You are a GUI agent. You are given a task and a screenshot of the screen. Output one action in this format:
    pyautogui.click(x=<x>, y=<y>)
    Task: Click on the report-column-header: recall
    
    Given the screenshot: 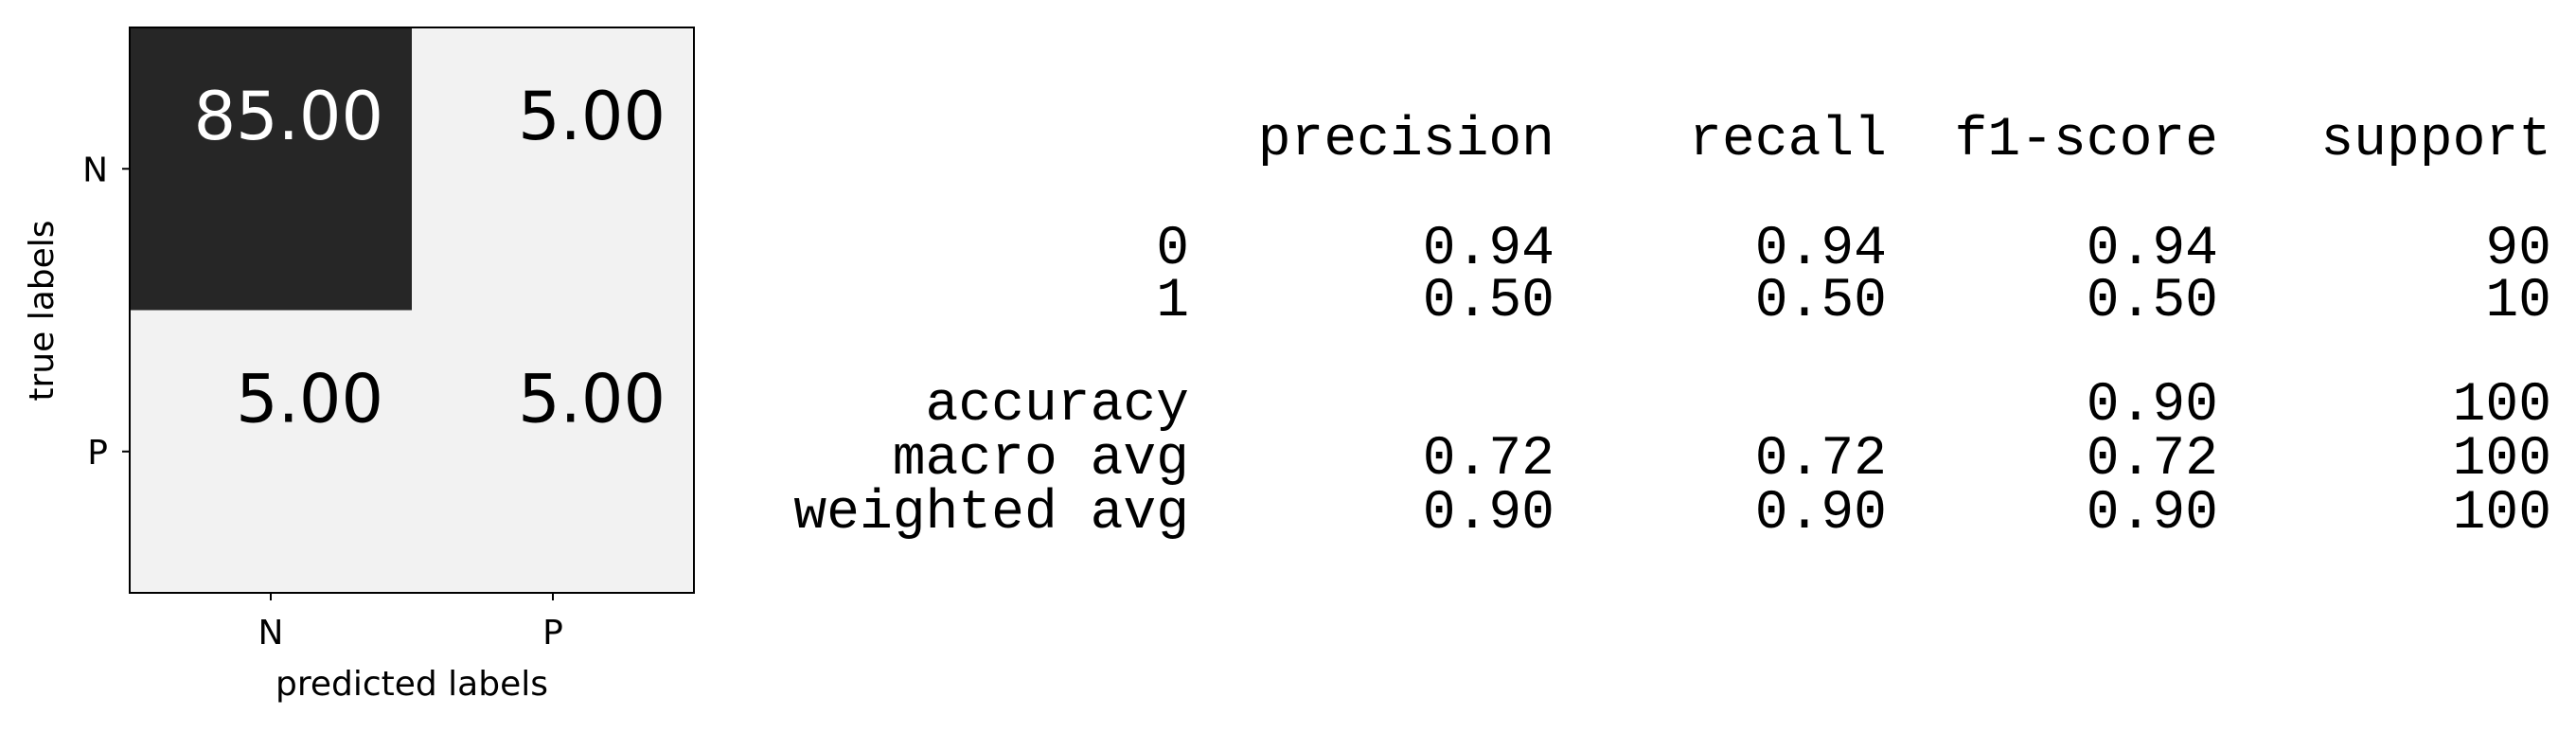 What is the action you would take?
    pyautogui.click(x=1788, y=140)
    